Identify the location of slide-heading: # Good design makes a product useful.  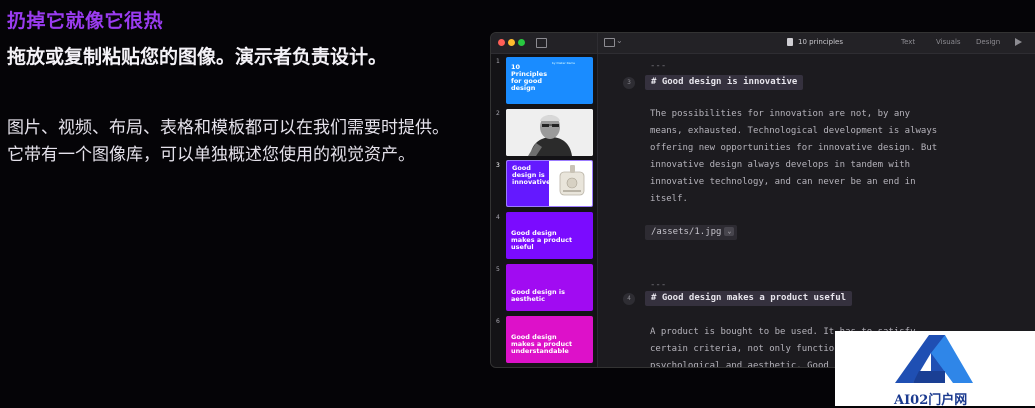
(749, 298).